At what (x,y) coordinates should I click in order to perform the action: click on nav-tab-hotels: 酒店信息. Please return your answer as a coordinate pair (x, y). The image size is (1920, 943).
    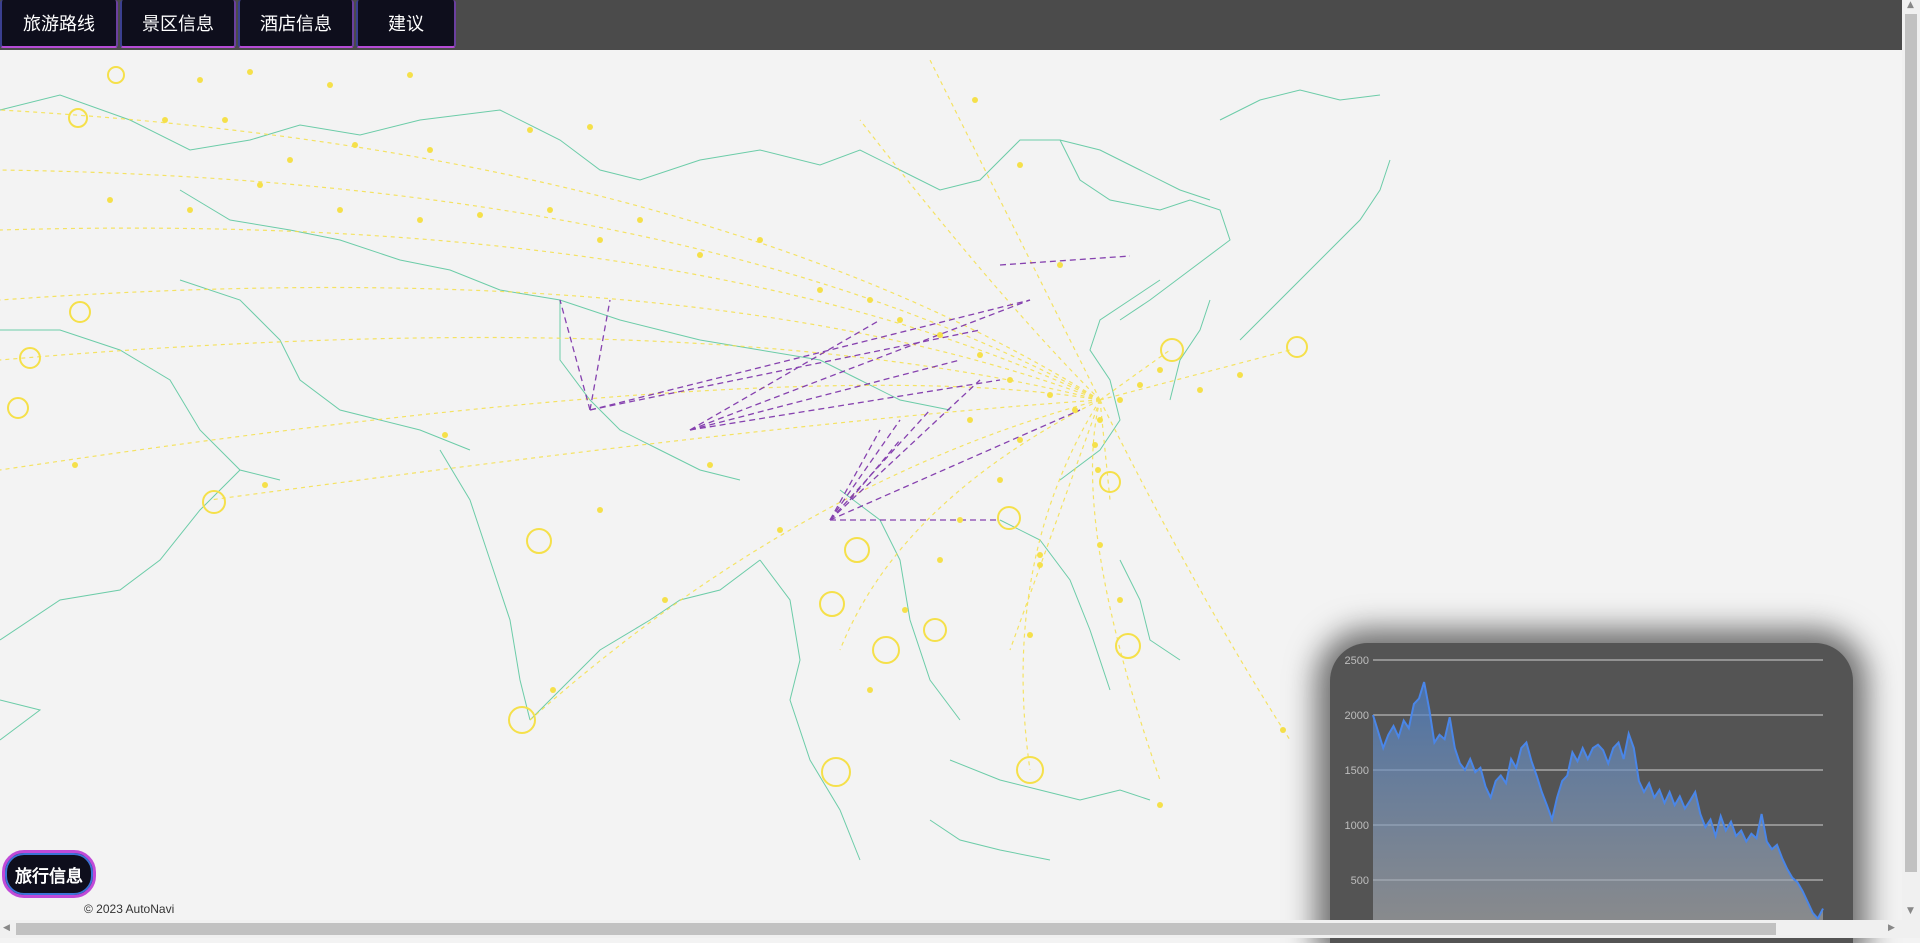
    Looking at the image, I should click on (296, 24).